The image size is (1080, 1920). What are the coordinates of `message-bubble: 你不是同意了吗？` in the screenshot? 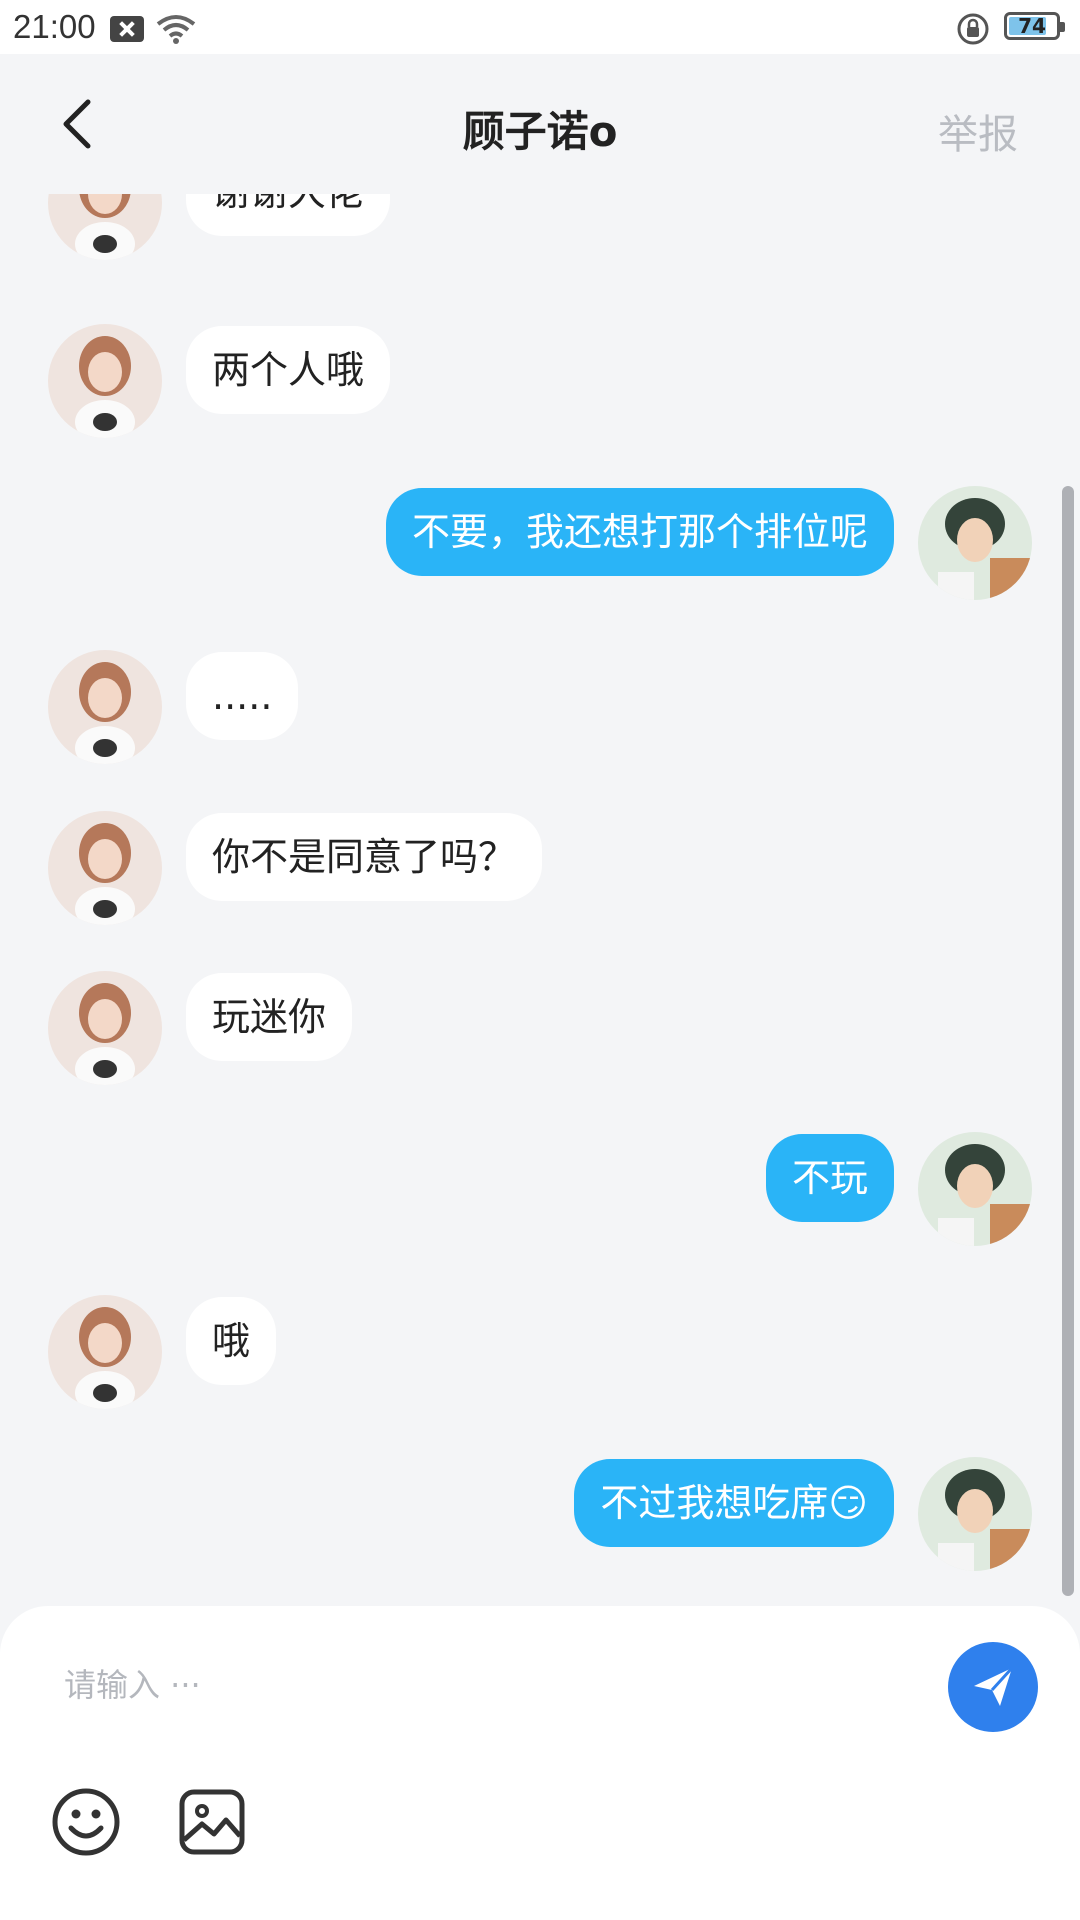 It's located at (364, 857).